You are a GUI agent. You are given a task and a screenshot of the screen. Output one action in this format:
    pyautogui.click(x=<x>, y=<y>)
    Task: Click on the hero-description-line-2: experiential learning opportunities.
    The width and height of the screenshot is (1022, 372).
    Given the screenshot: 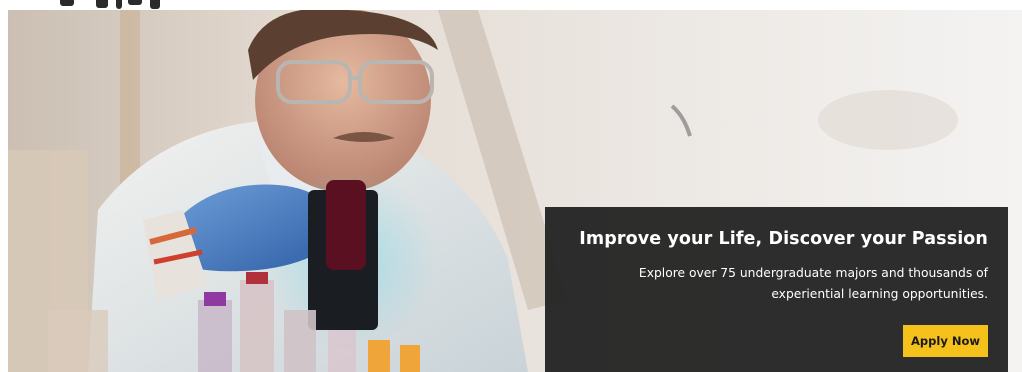 What is the action you would take?
    pyautogui.click(x=879, y=294)
    